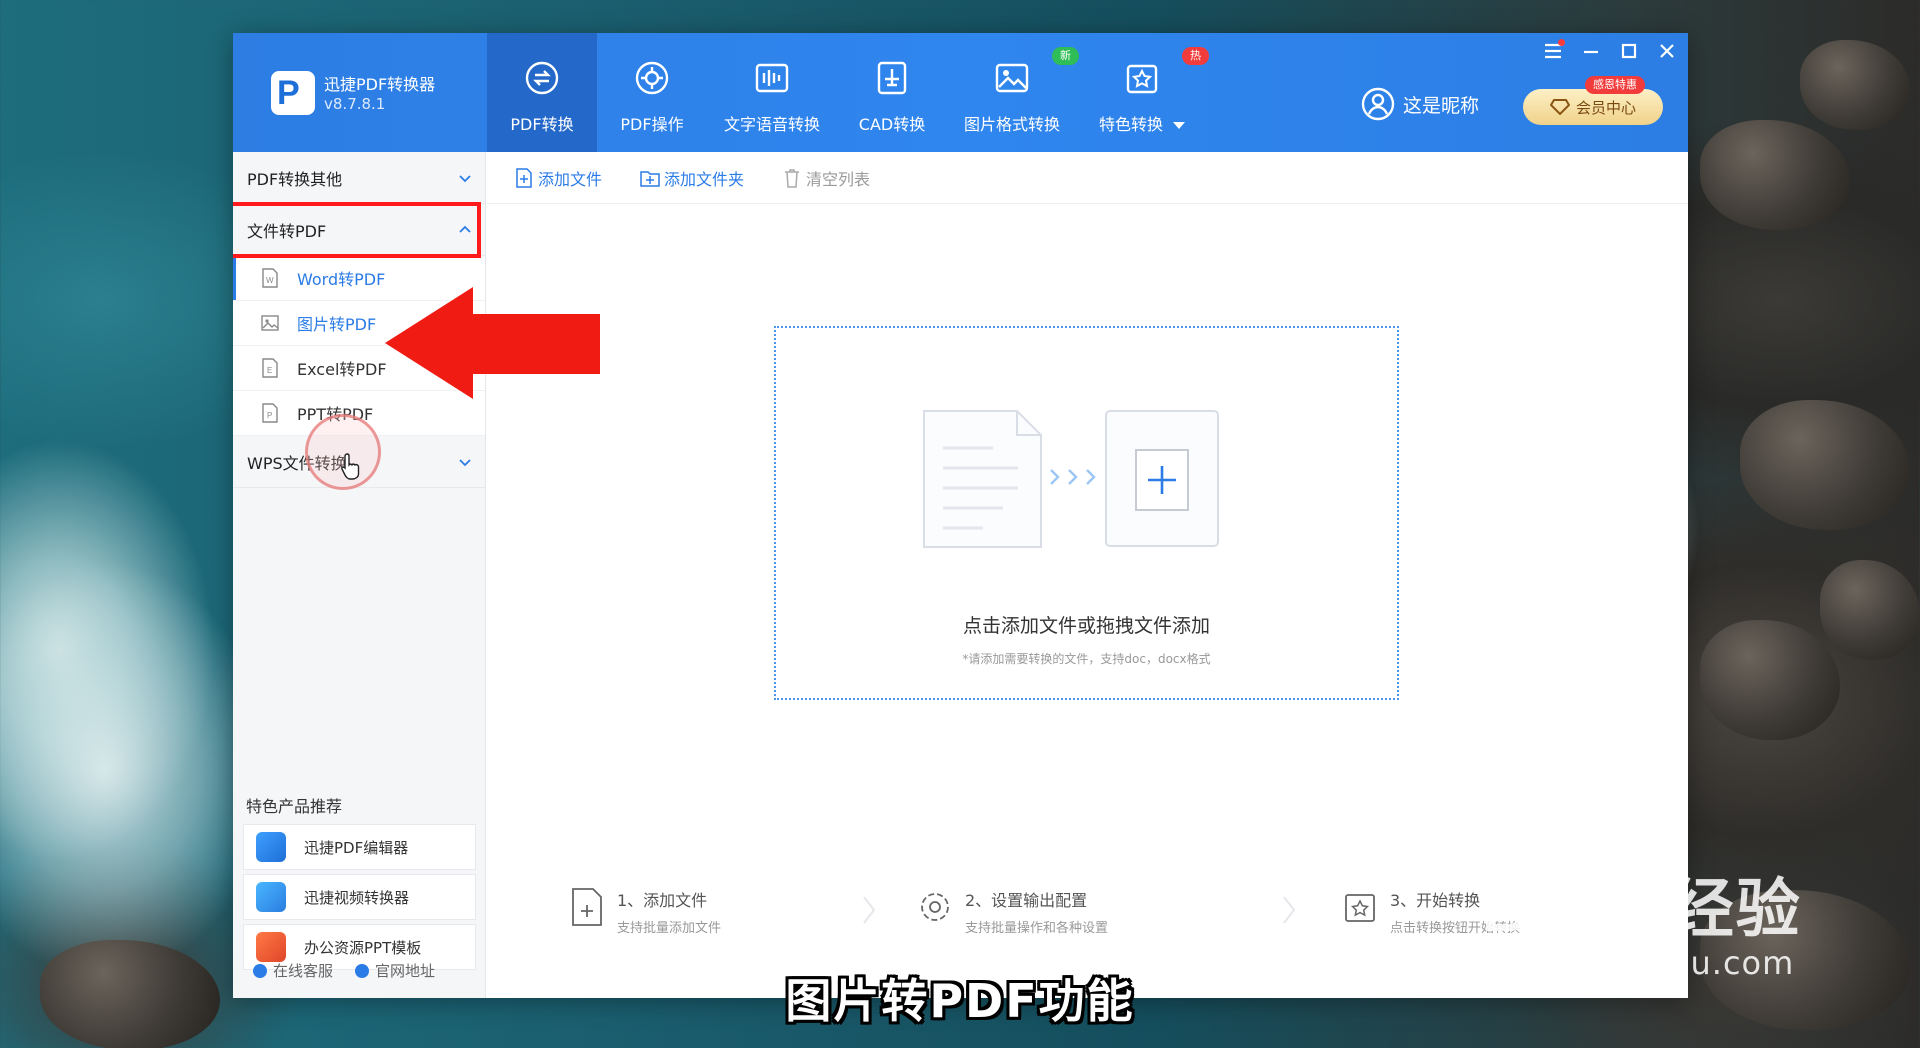  I want to click on tab-cad-convert: CAD转换, so click(892, 92).